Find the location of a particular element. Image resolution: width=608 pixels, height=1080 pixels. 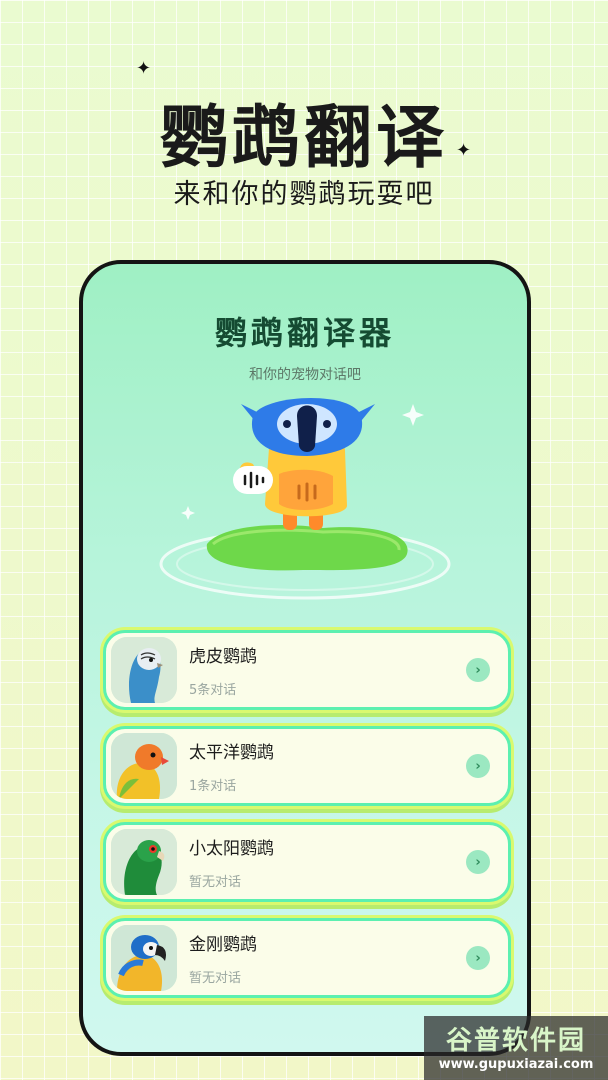

mascot-stage is located at coordinates (305, 504).